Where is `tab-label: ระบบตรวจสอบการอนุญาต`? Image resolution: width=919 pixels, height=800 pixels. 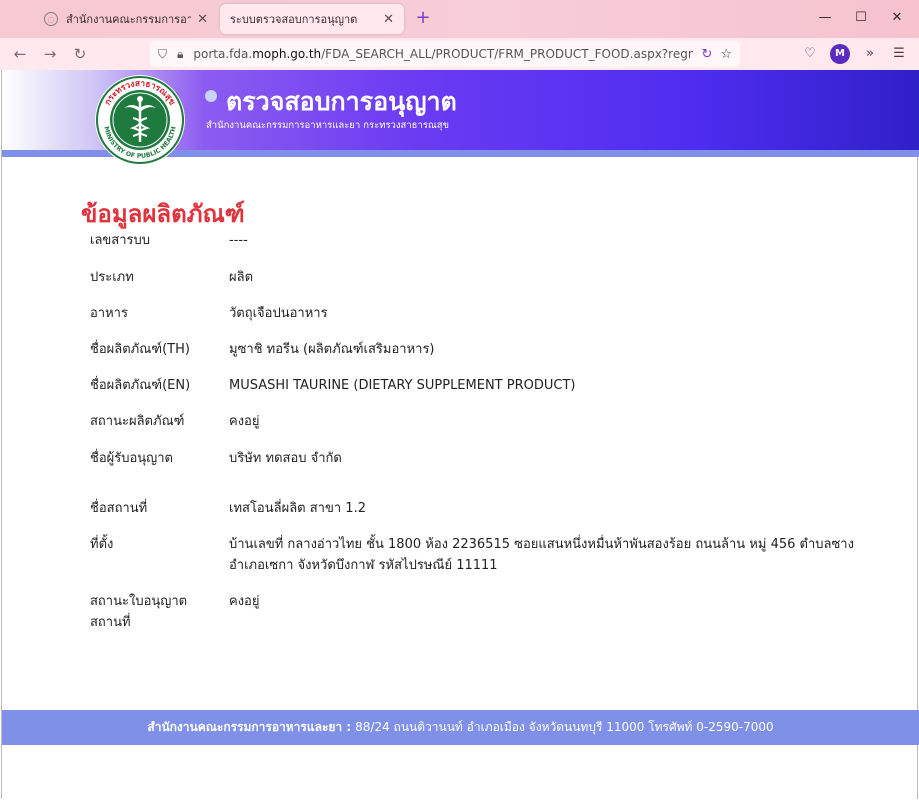
tab-label: ระบบตรวจสอบการอนุญาต is located at coordinates (294, 19).